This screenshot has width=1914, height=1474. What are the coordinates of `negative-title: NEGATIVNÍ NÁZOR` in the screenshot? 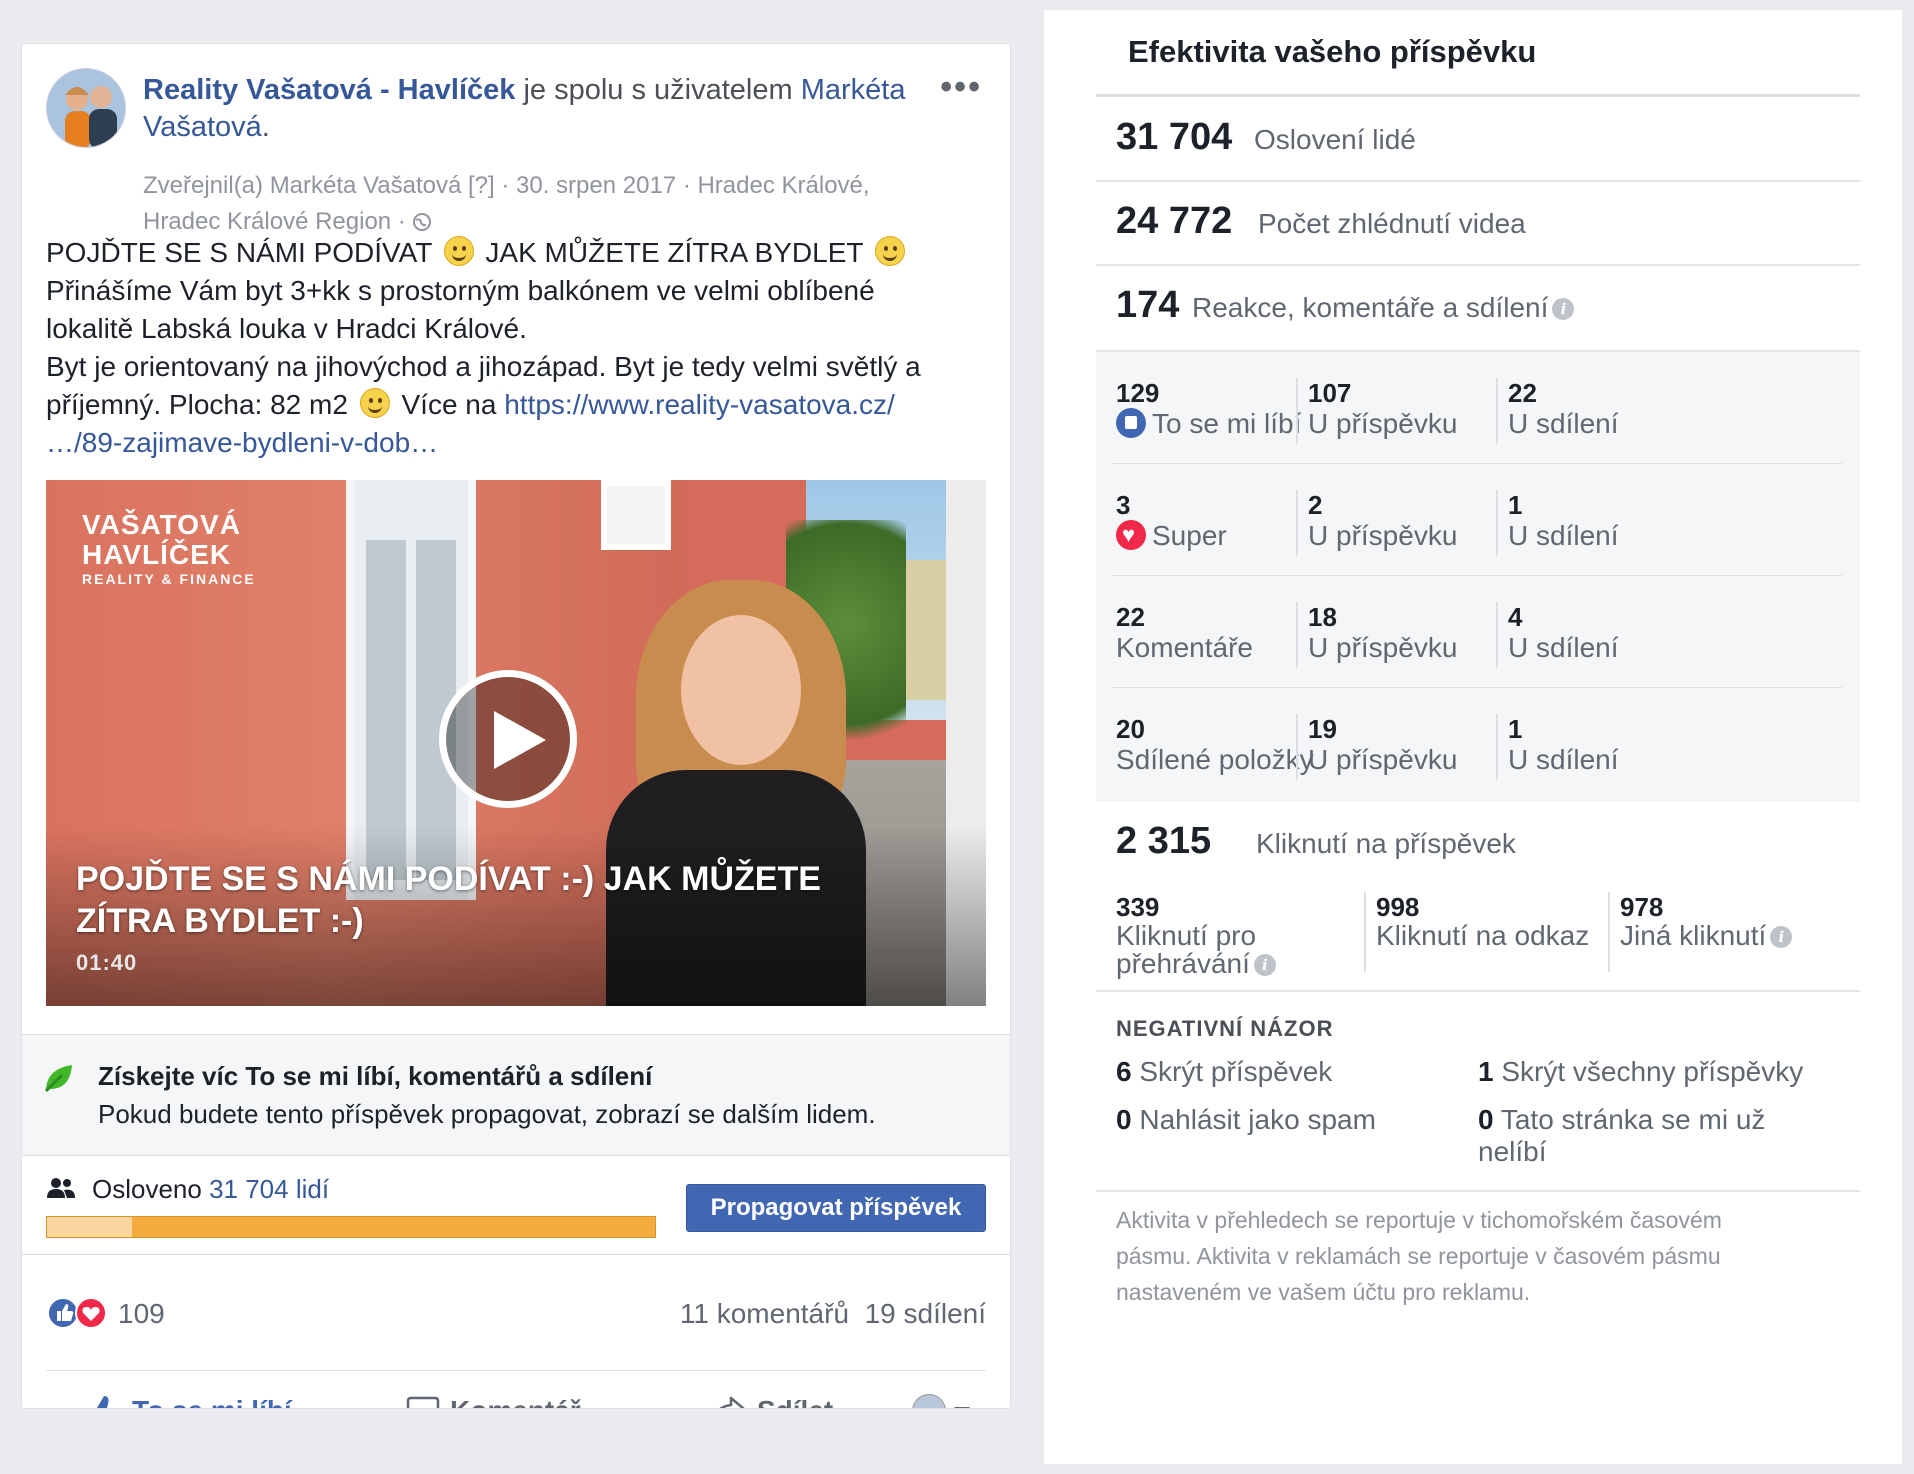 It's located at (1225, 1028).